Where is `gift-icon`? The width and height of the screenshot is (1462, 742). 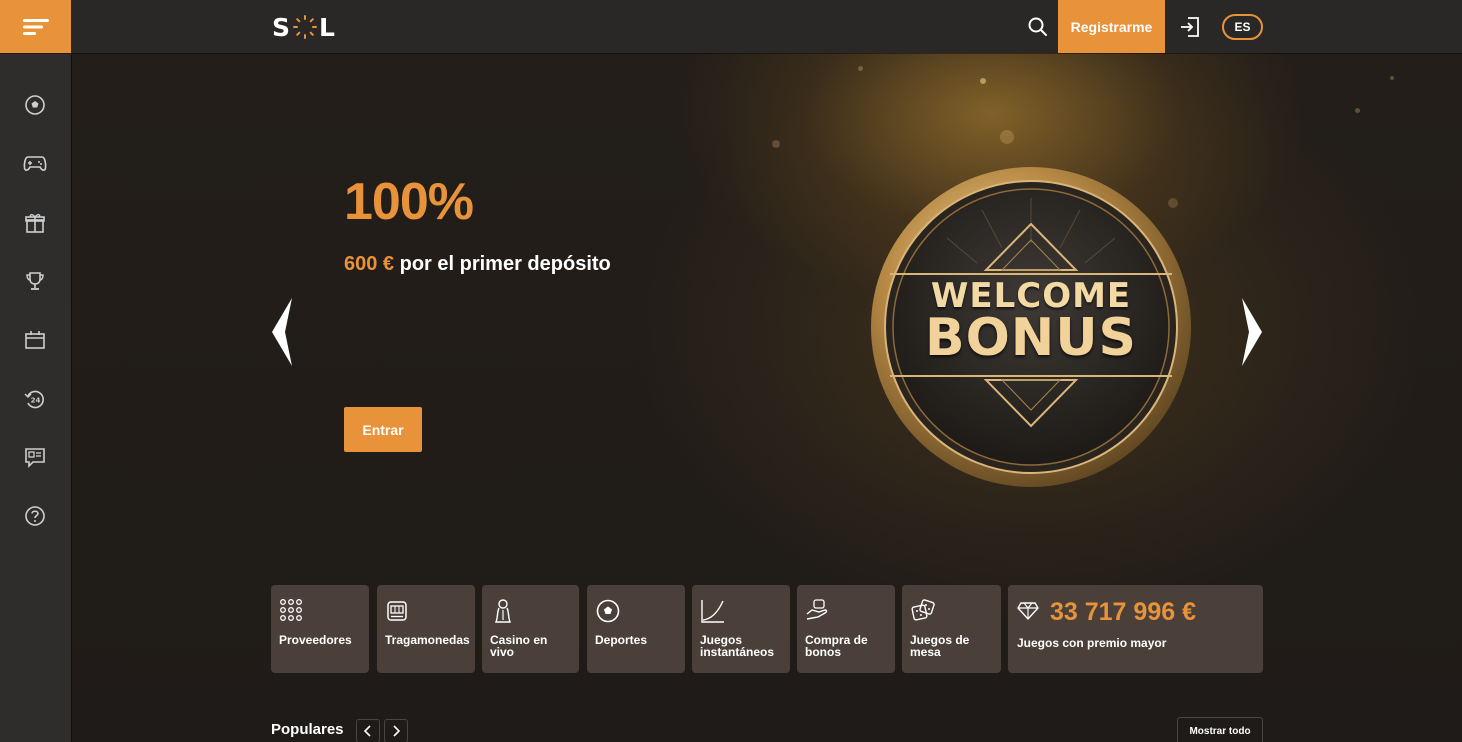 gift-icon is located at coordinates (35, 223).